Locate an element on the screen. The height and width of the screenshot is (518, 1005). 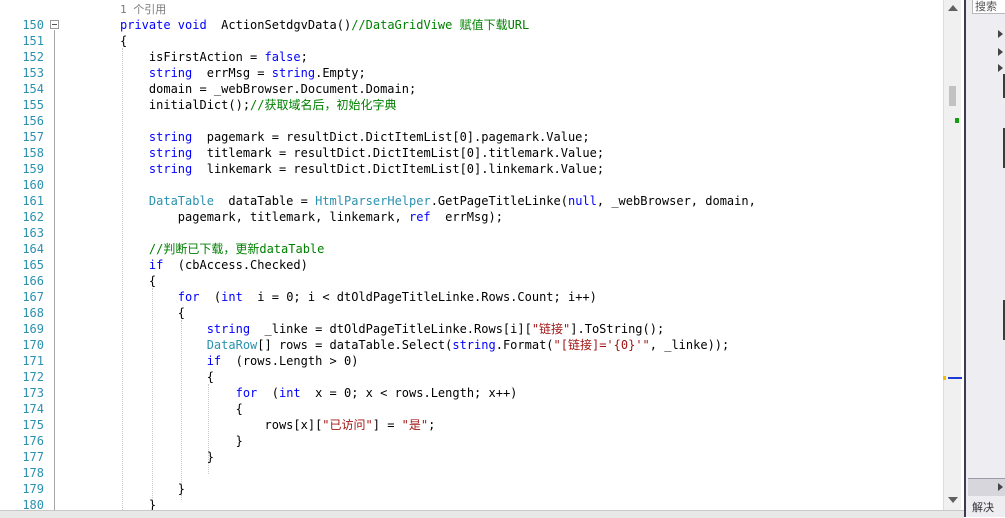
line-number: 158 is located at coordinates (33, 153).